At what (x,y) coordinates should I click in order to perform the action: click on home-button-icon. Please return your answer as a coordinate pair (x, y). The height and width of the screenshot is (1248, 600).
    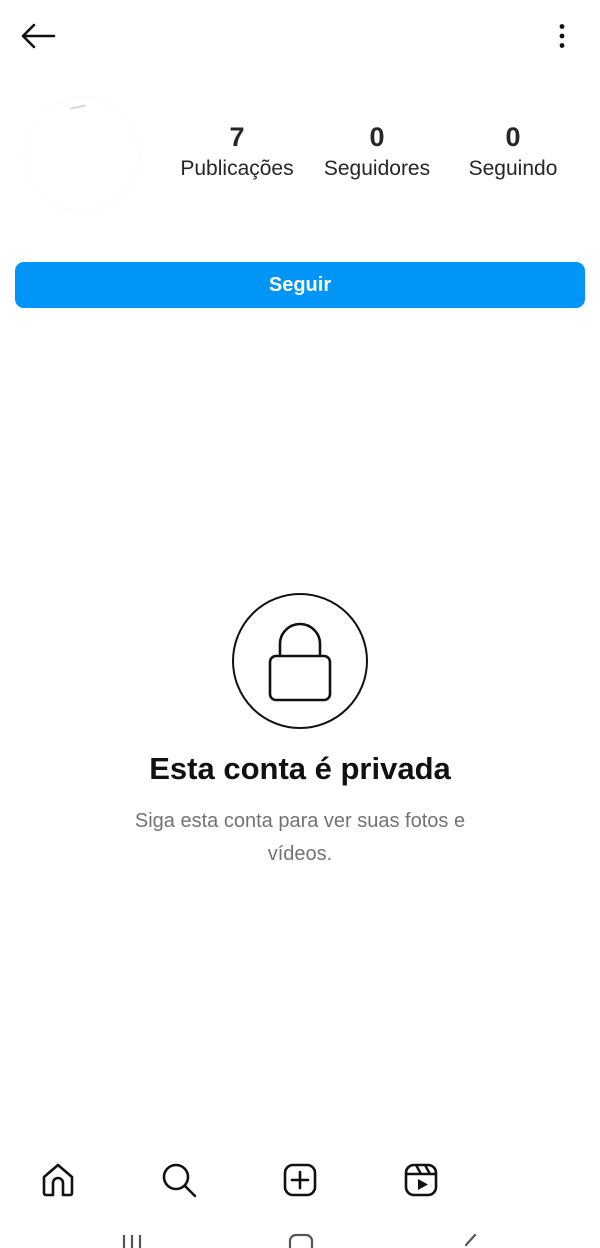
    Looking at the image, I should click on (301, 1240).